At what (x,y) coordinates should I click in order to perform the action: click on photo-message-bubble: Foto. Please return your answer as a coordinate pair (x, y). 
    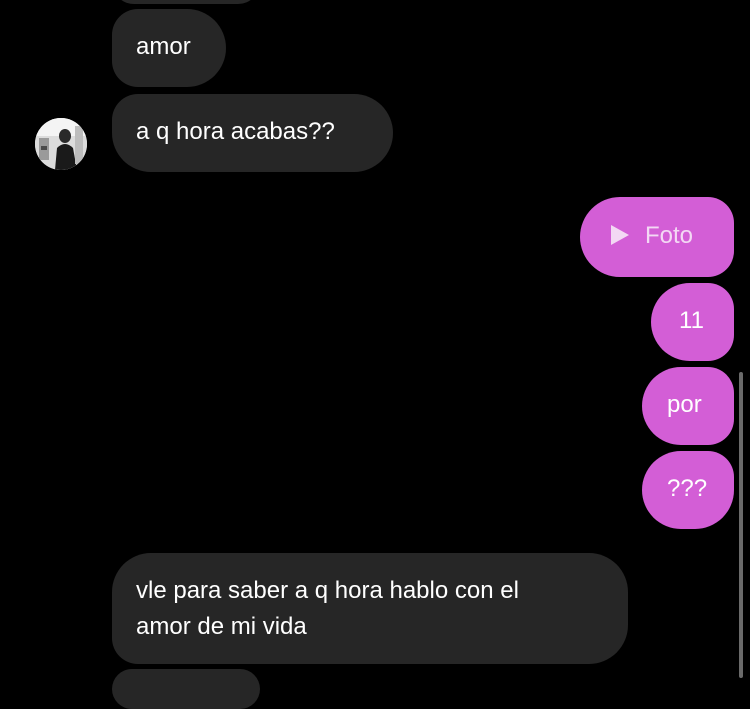
    Looking at the image, I should click on (657, 237).